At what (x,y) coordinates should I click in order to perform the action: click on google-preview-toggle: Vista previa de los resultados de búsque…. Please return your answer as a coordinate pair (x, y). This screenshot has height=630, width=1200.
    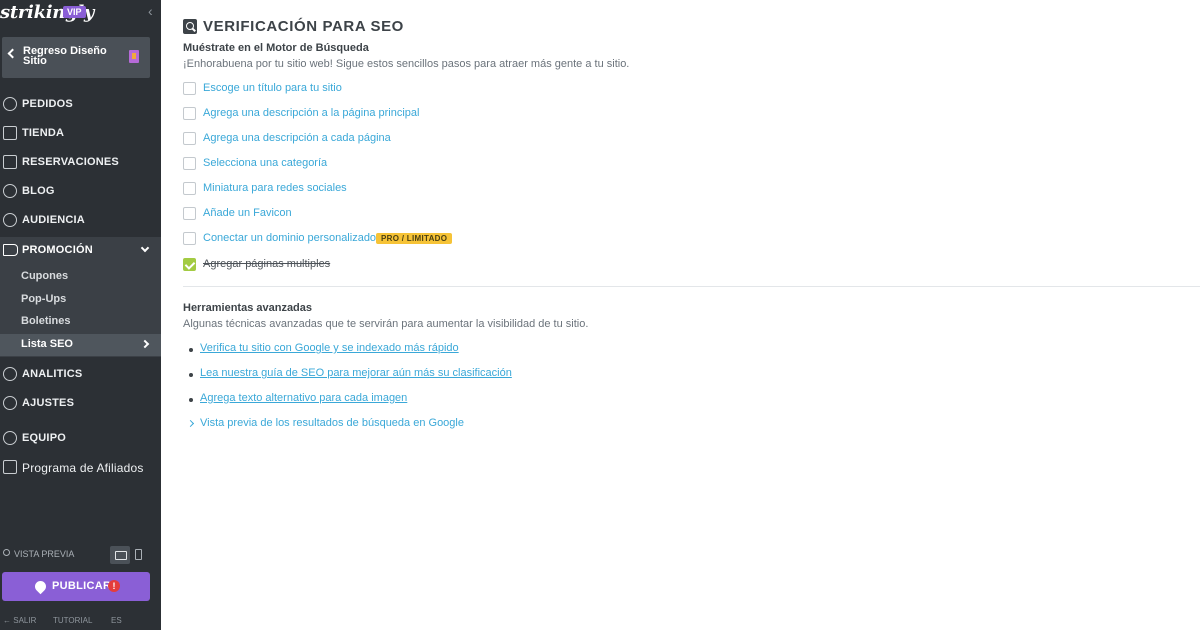
    Looking at the image, I should click on (483, 425).